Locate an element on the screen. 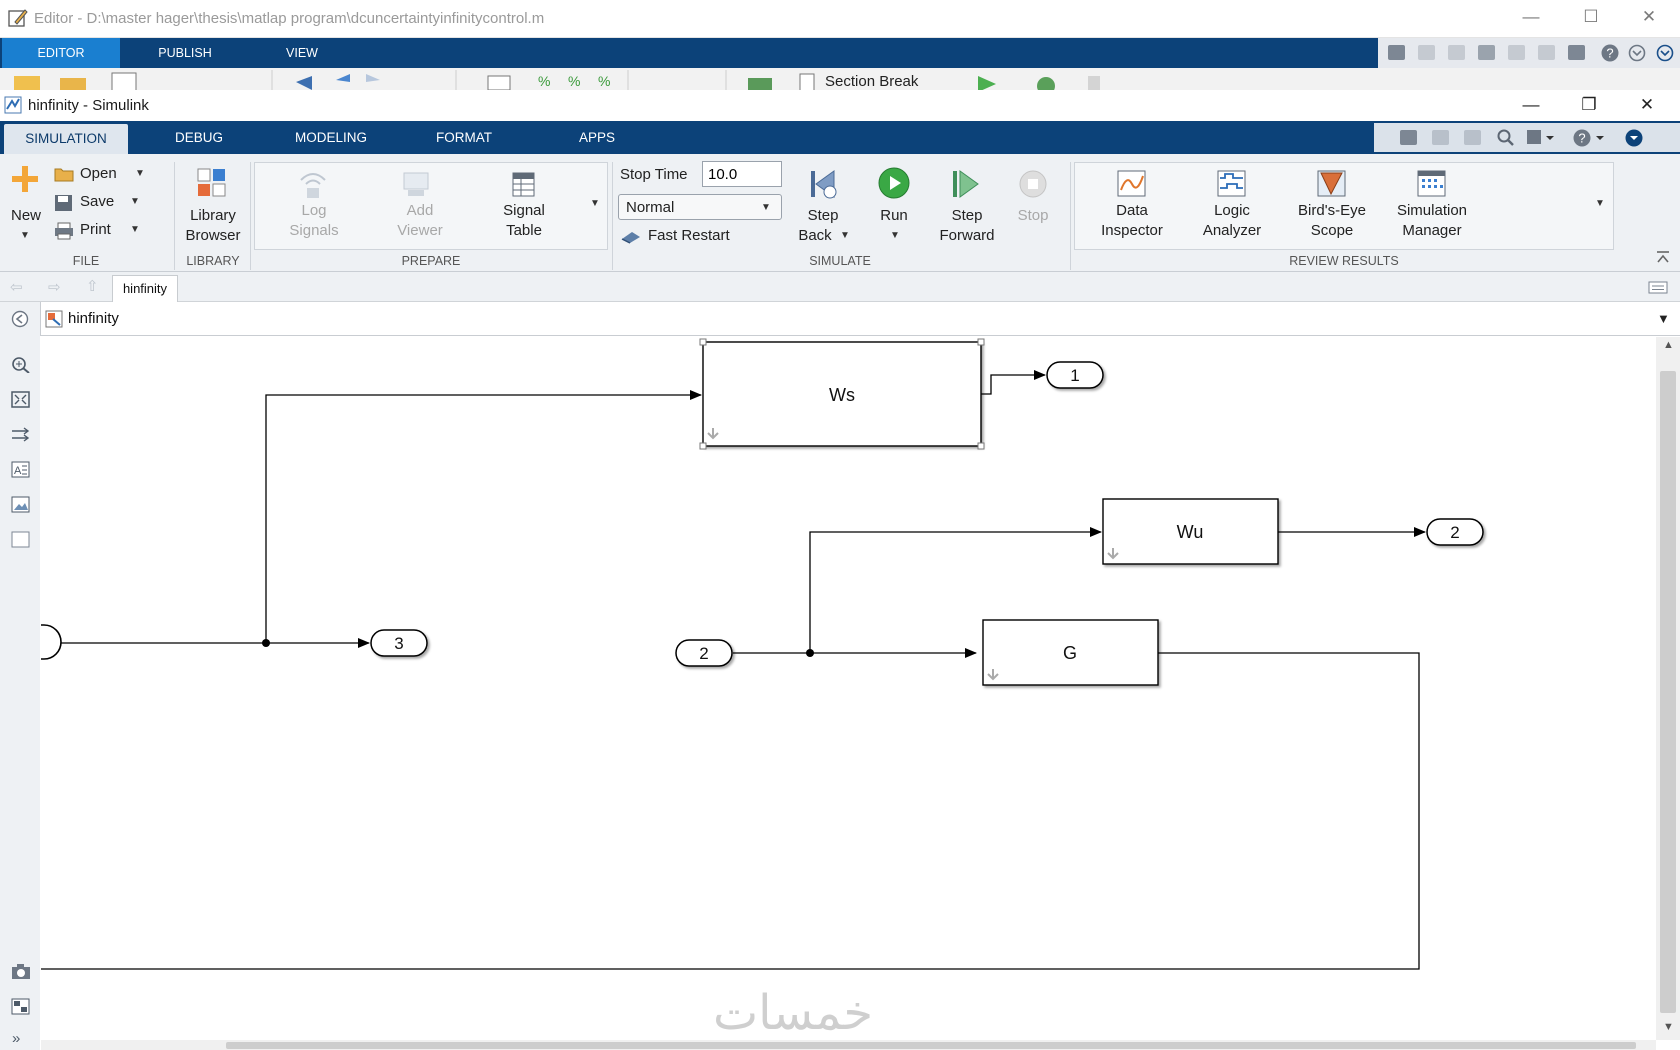  horizontal-scrollbar is located at coordinates (848, 1045).